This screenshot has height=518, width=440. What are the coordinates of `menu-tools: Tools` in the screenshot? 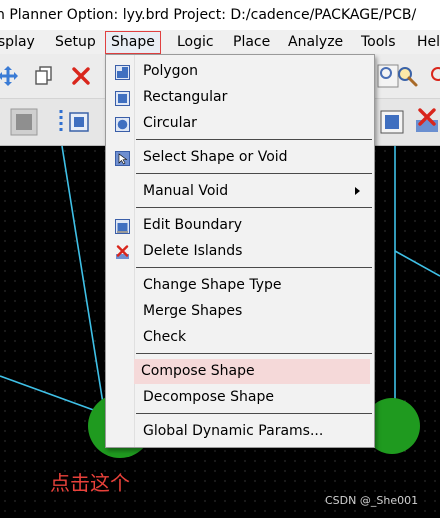 It's located at (378, 42).